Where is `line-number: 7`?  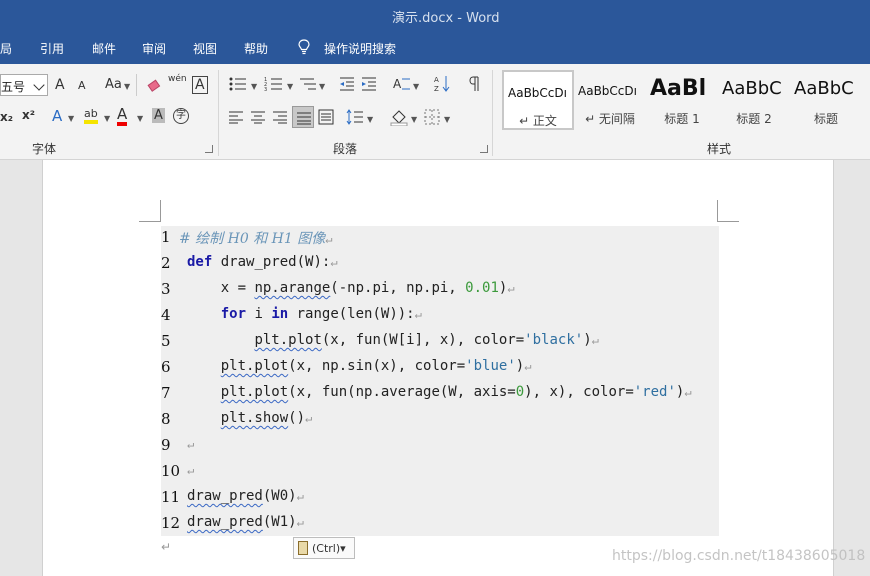 line-number: 7 is located at coordinates (166, 393).